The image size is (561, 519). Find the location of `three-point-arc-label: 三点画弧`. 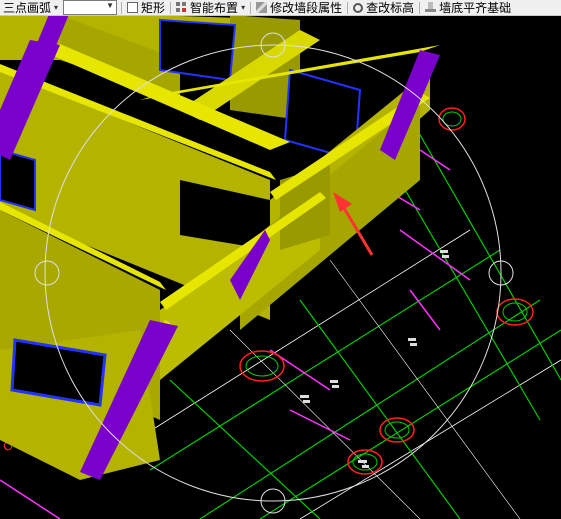

three-point-arc-label: 三点画弧 is located at coordinates (27, 8).